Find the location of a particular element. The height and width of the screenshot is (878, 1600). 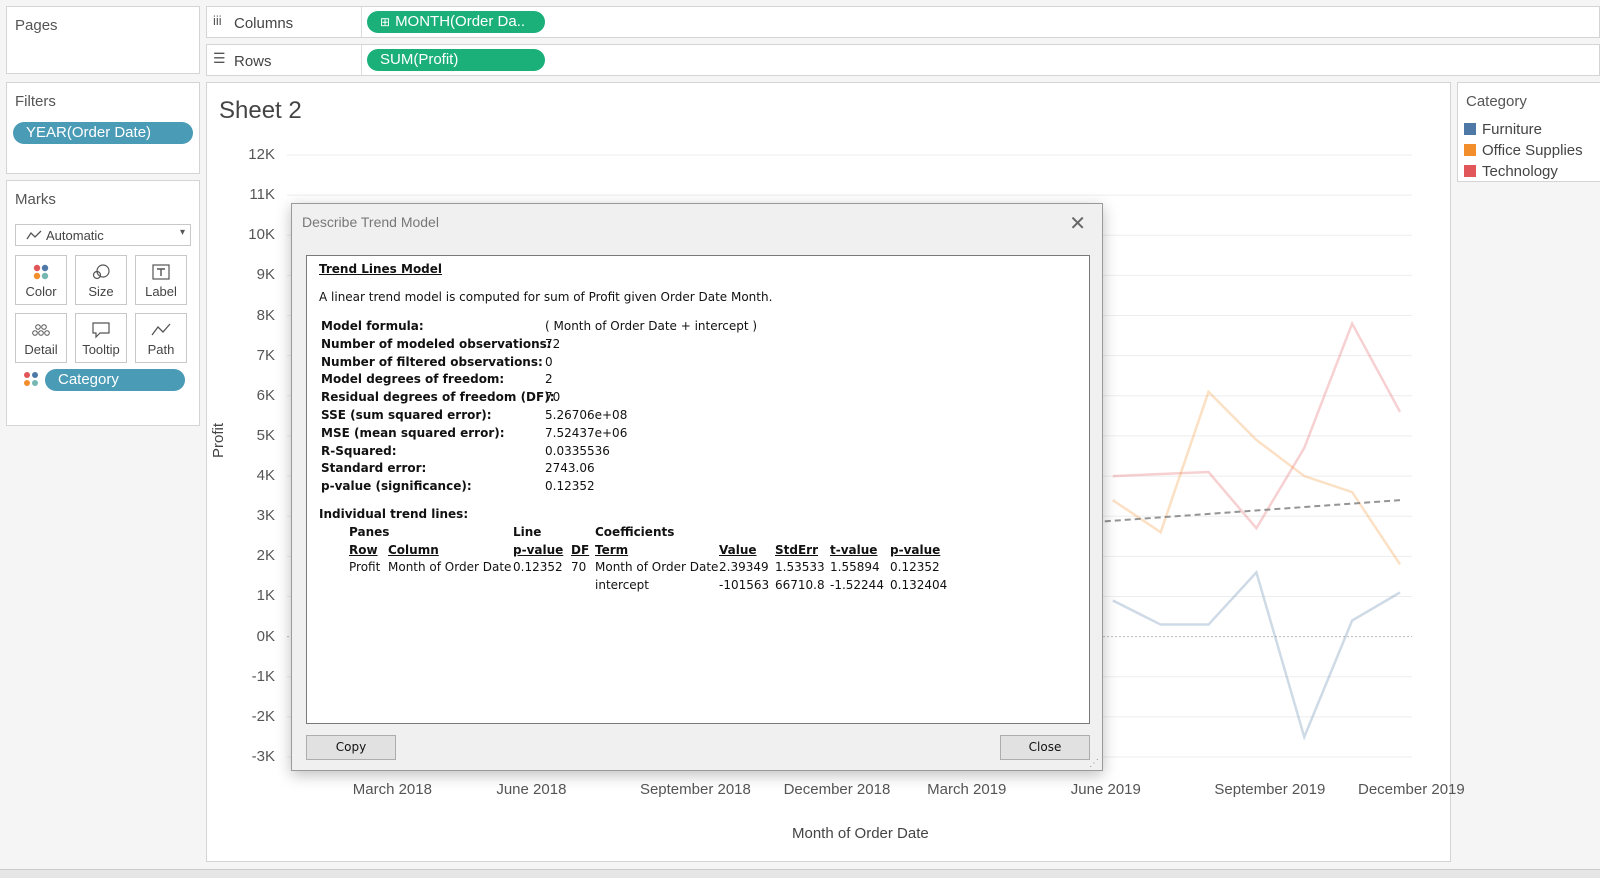

x-tick-label: March 2019 is located at coordinates (967, 789).